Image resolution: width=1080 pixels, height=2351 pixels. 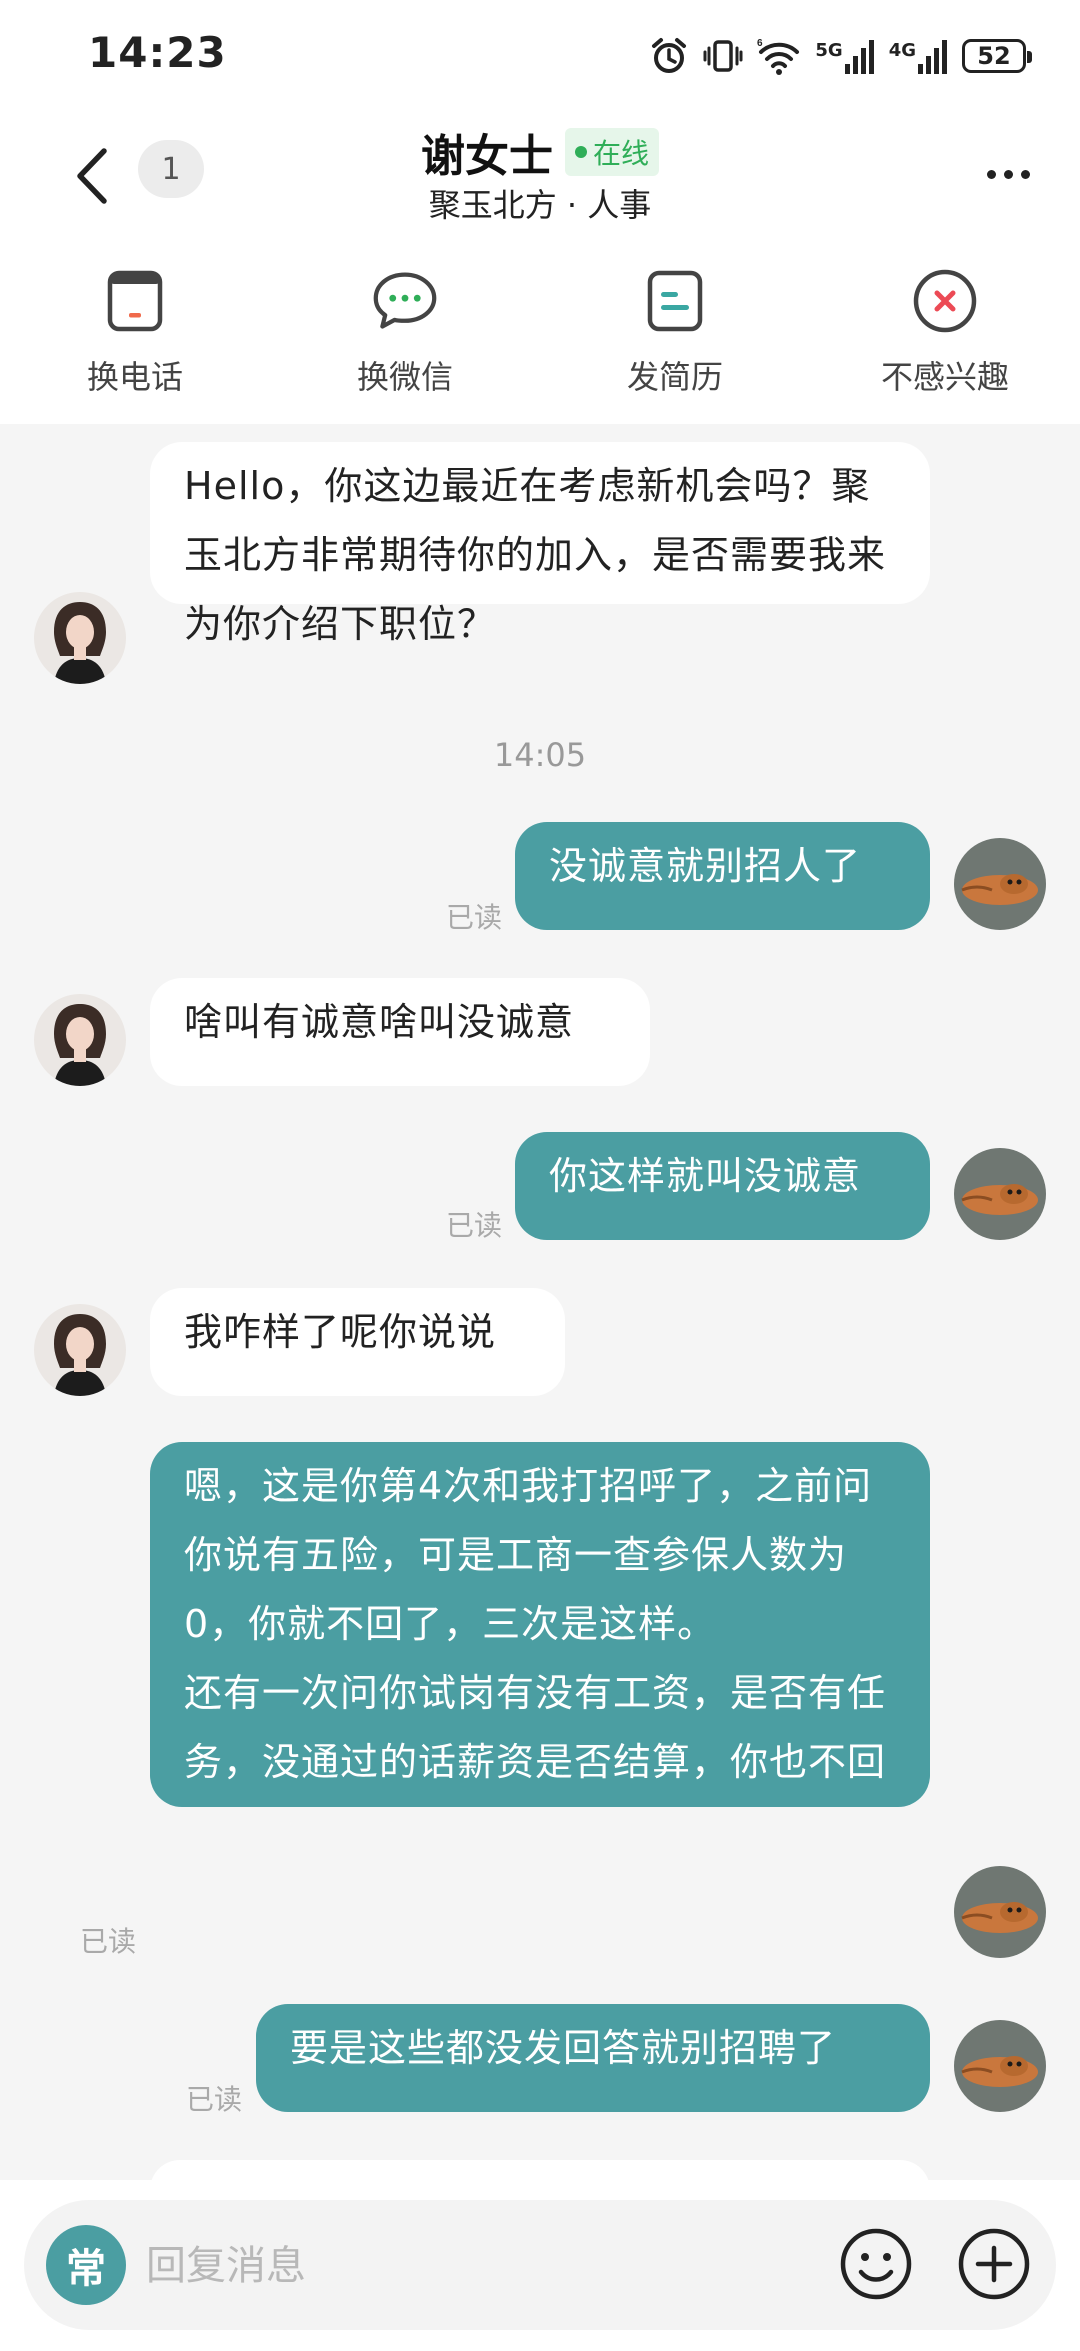 I want to click on outgoing-message: 你这样就叫没诚意, so click(x=722, y=1186).